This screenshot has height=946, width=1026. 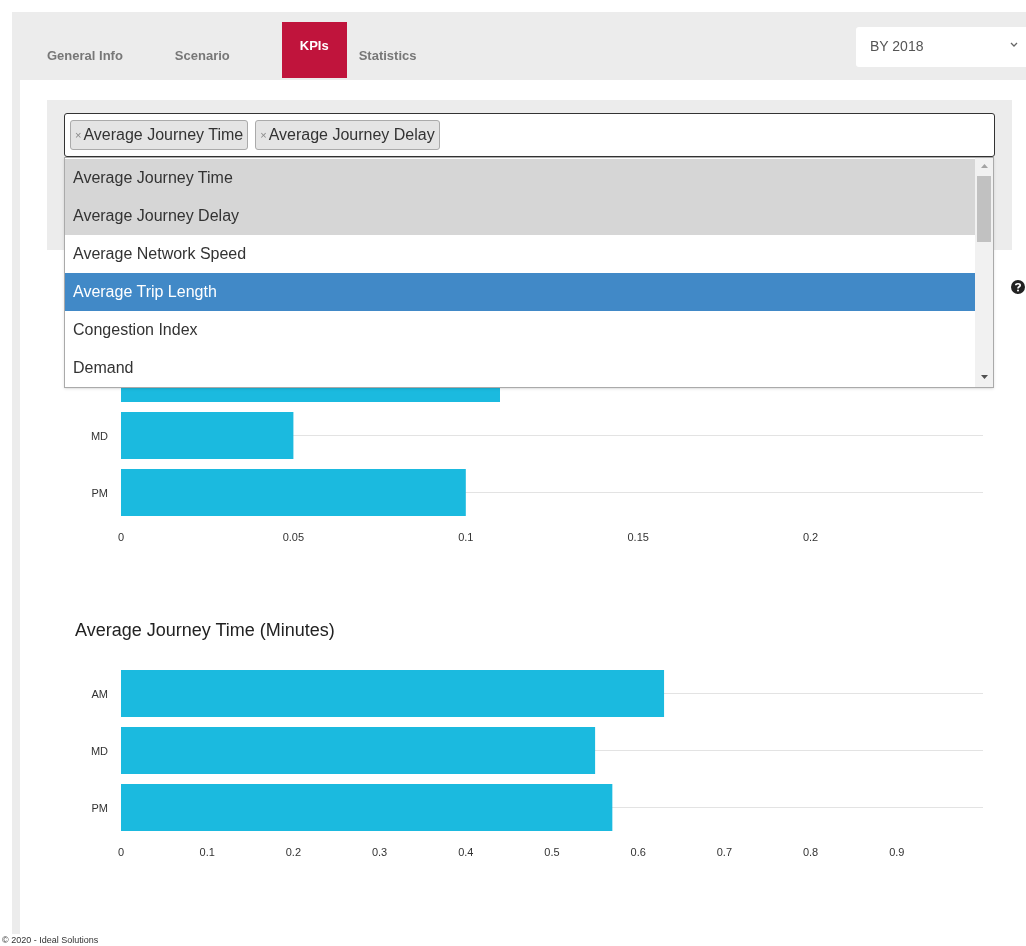 What do you see at coordinates (638, 852) in the screenshot?
I see `tick-label: 0.6` at bounding box center [638, 852].